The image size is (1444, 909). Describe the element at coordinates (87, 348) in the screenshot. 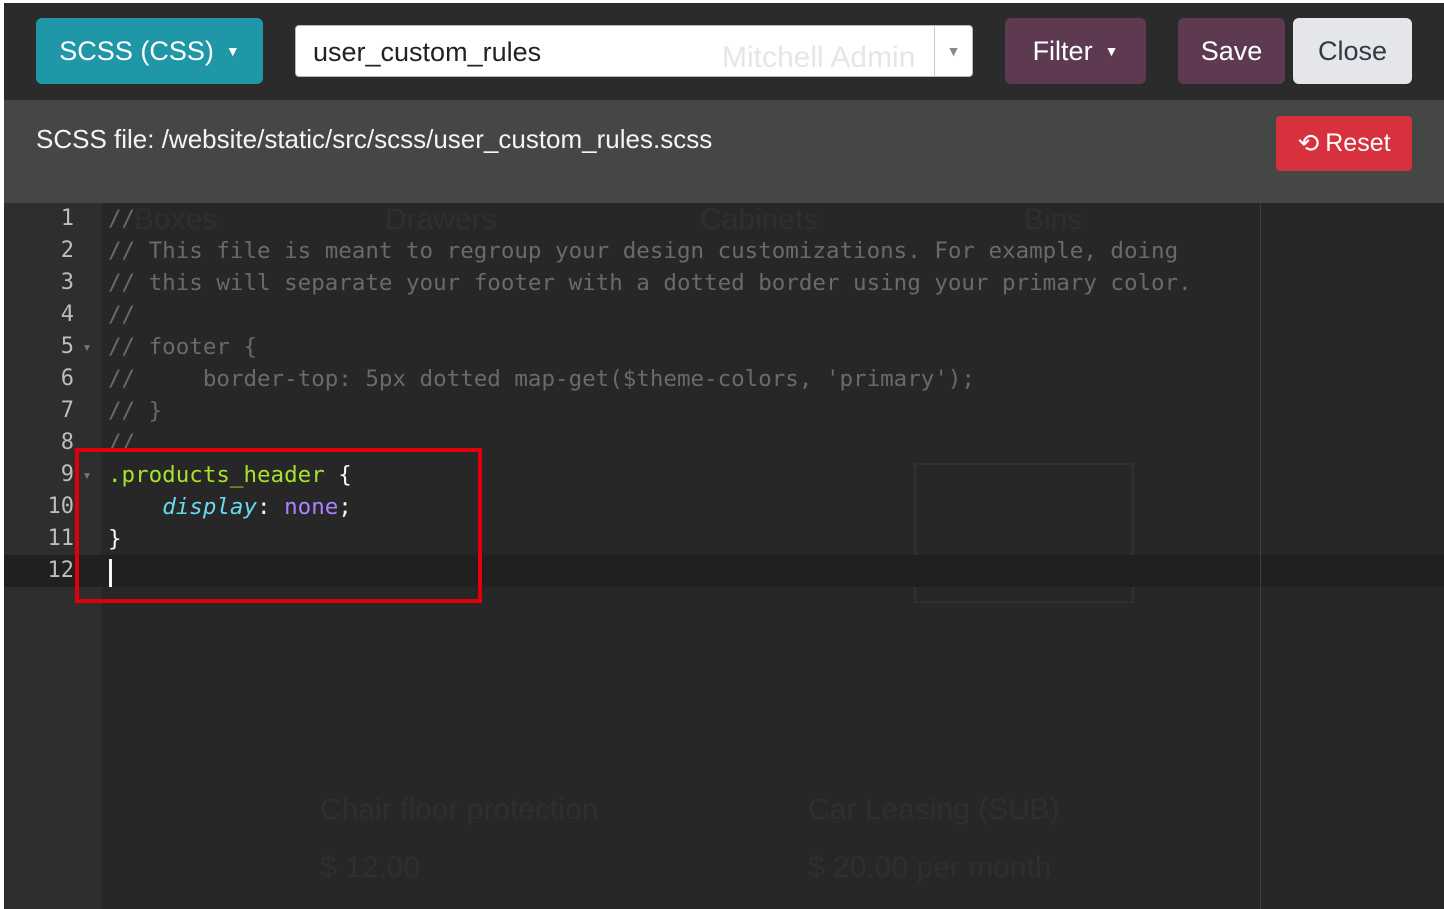

I see `fold-toggle-icon: ▼` at that location.